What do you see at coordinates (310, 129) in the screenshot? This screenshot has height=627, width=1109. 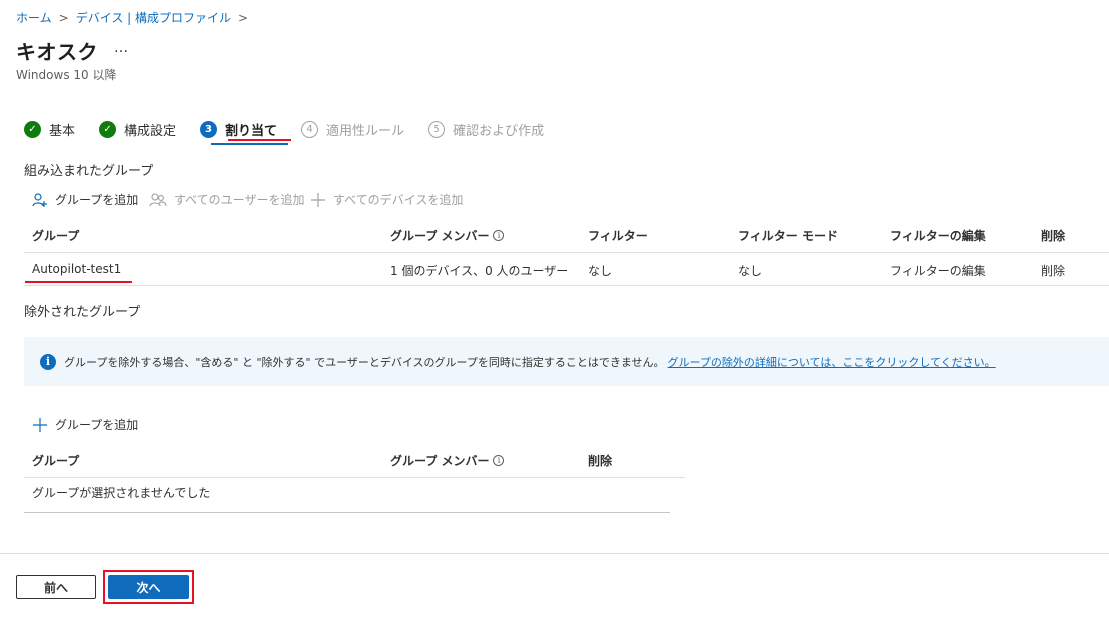 I see `step-number-icon: 4` at bounding box center [310, 129].